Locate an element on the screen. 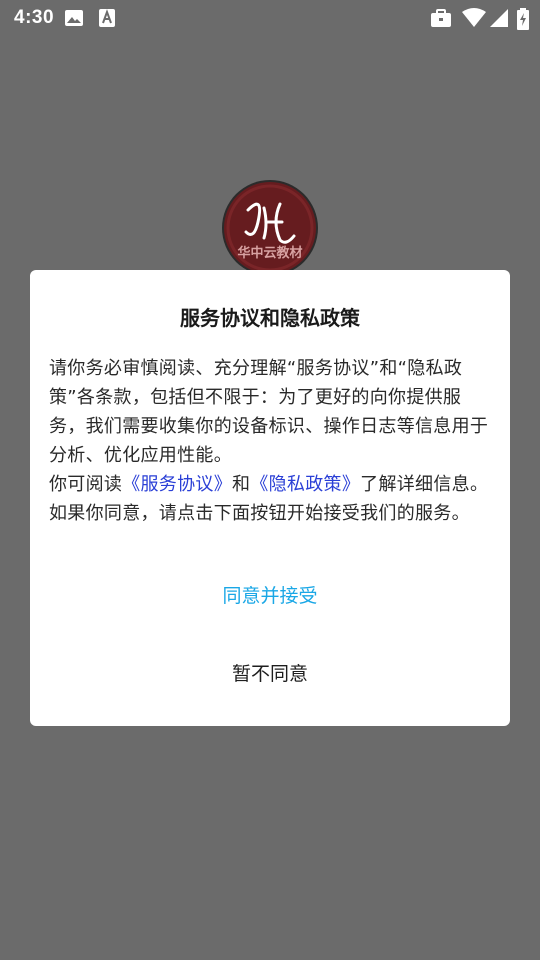 The height and width of the screenshot is (960, 540). paragraph-2-prefix: 你可阅读 is located at coordinates (86, 484).